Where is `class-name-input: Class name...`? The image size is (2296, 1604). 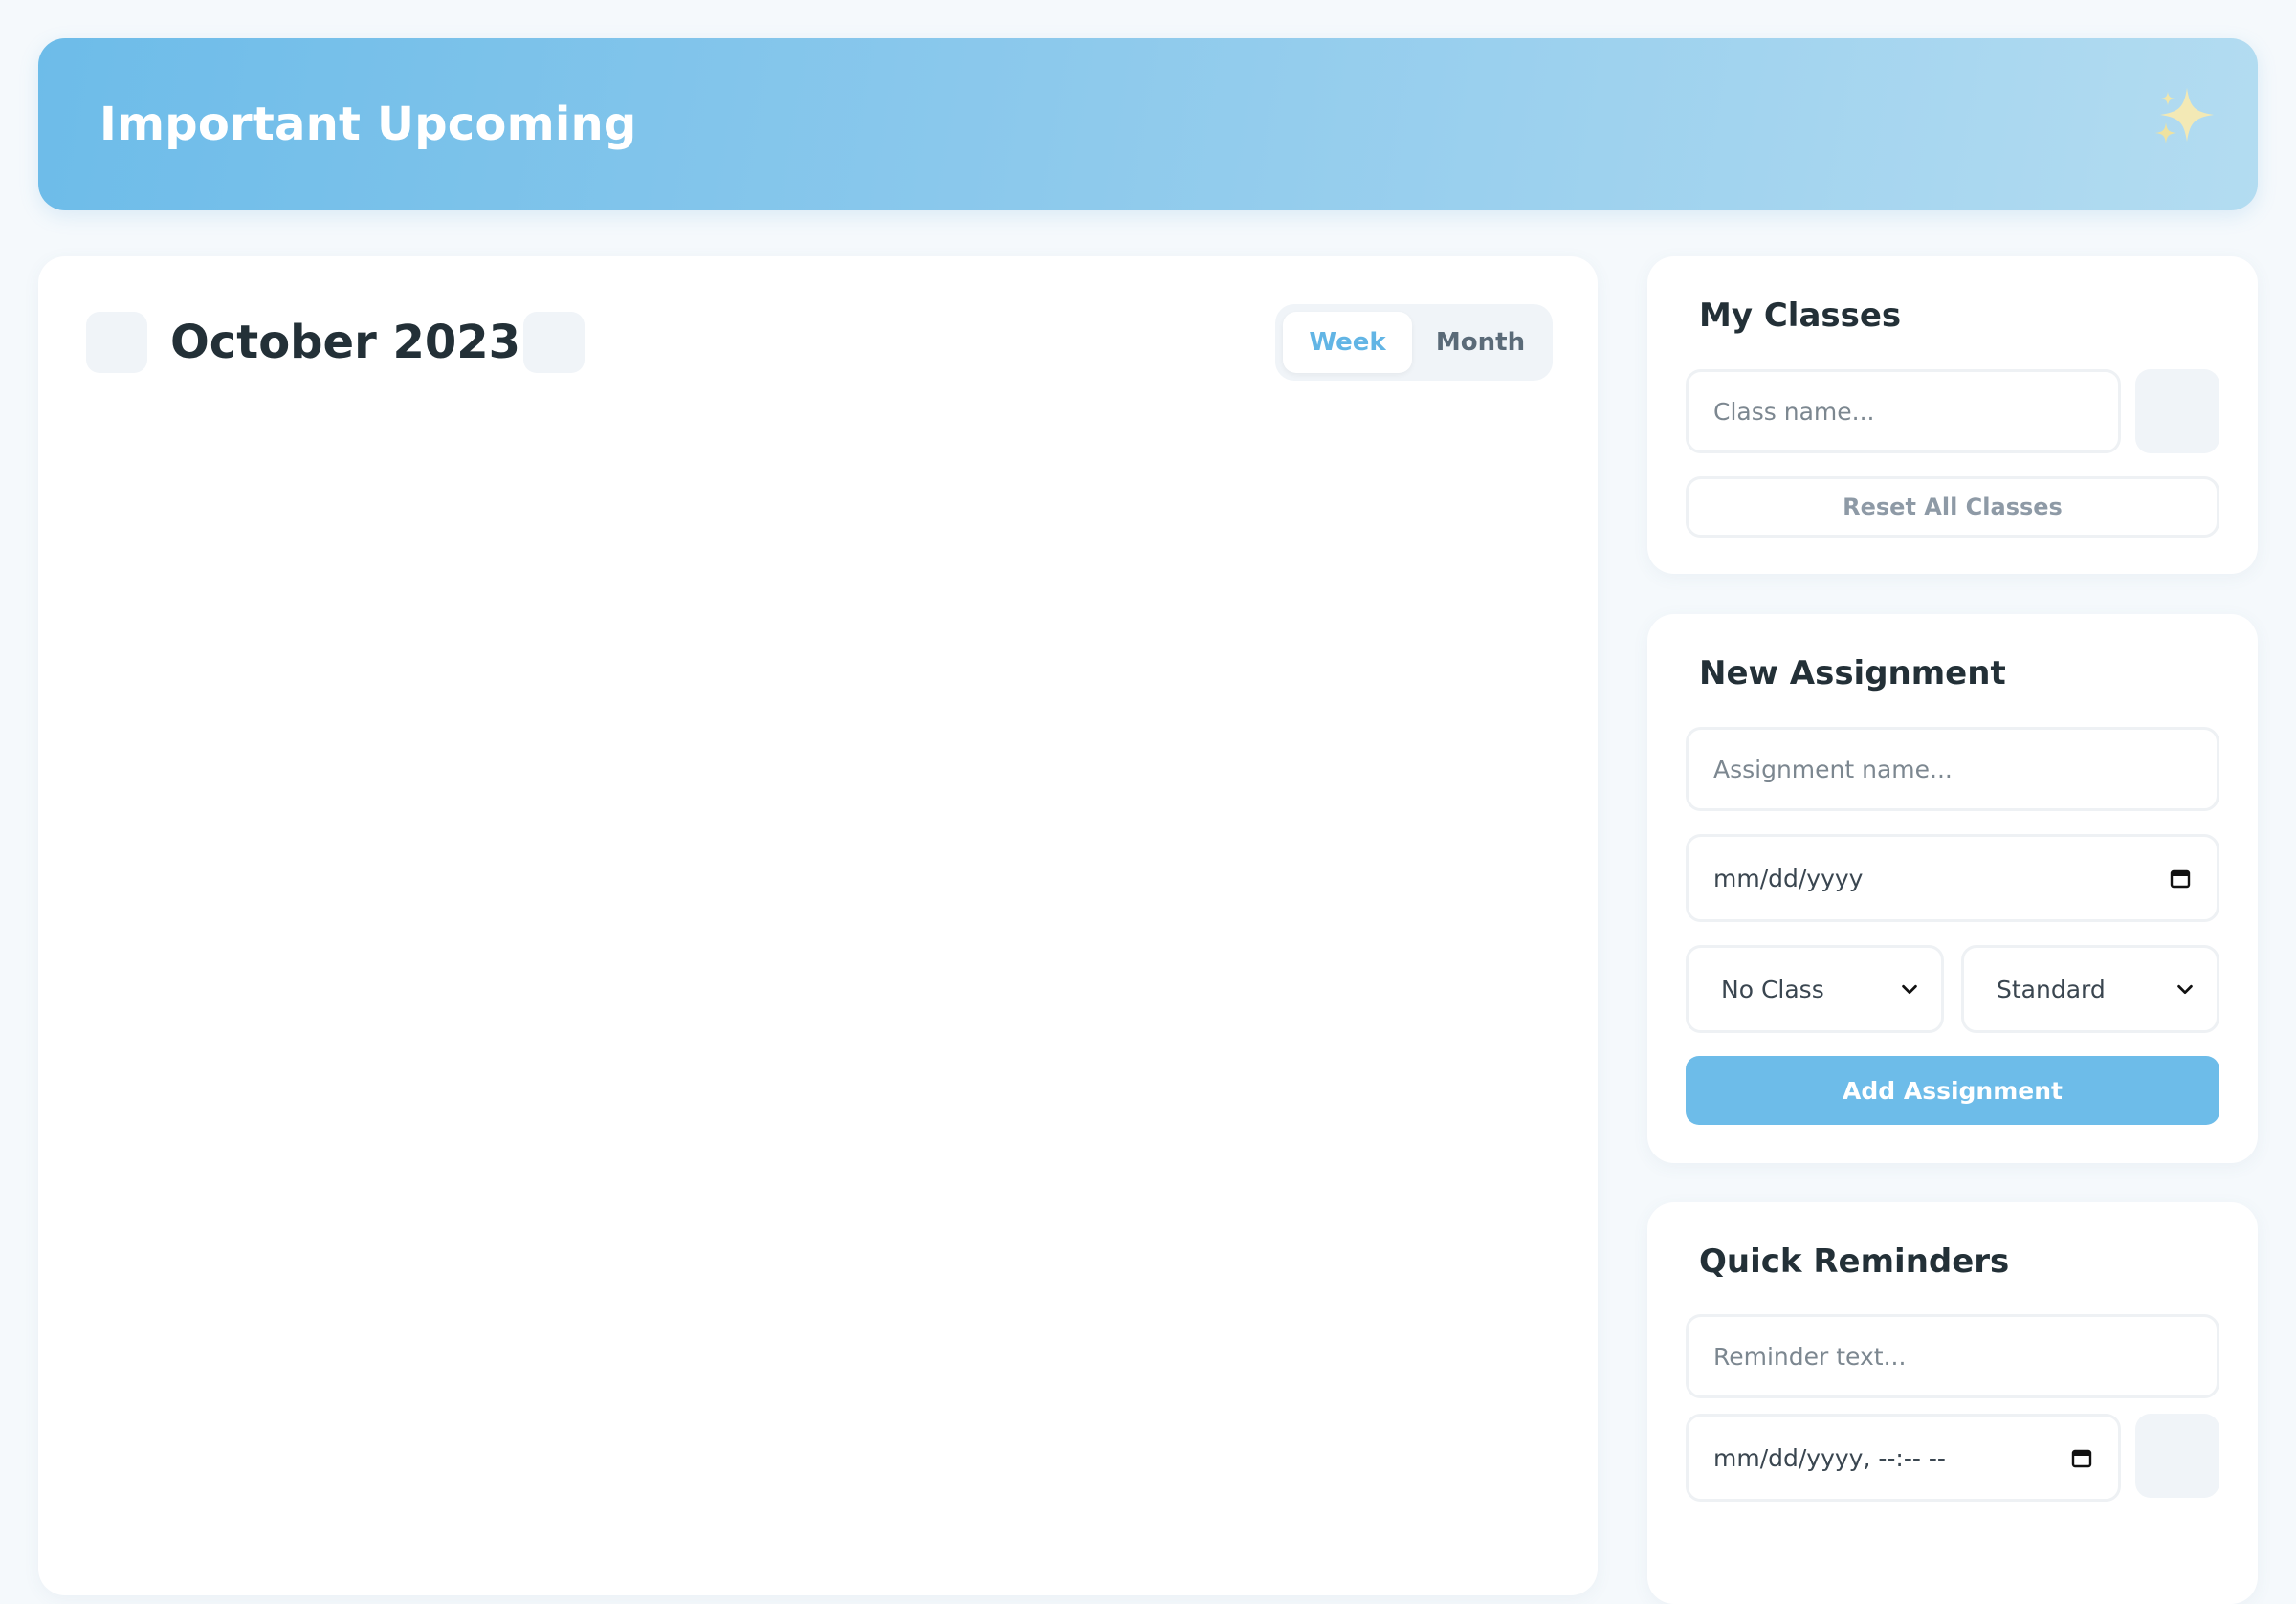
class-name-input: Class name... is located at coordinates (1903, 411).